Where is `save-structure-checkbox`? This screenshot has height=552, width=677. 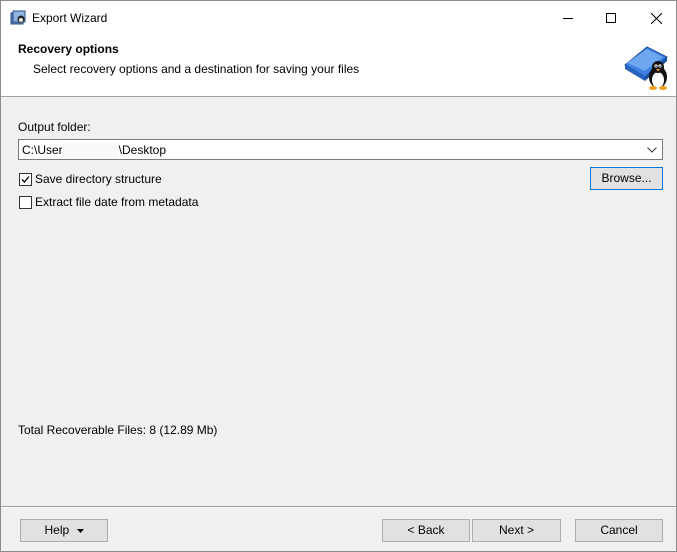 save-structure-checkbox is located at coordinates (25, 179).